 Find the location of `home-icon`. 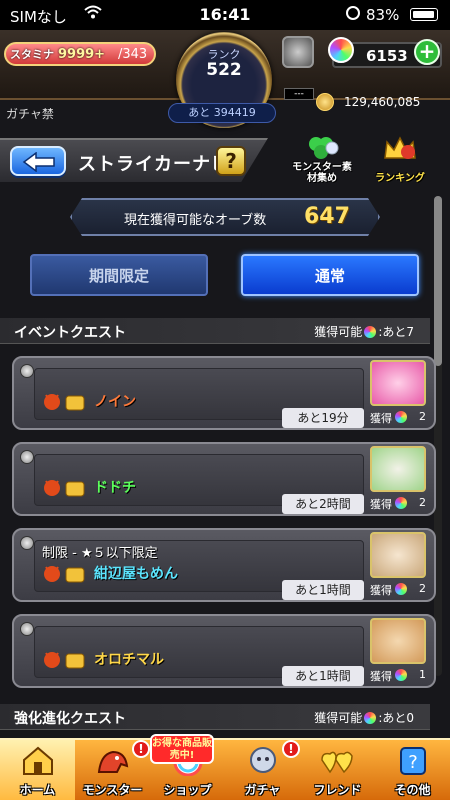

home-icon is located at coordinates (38, 760).